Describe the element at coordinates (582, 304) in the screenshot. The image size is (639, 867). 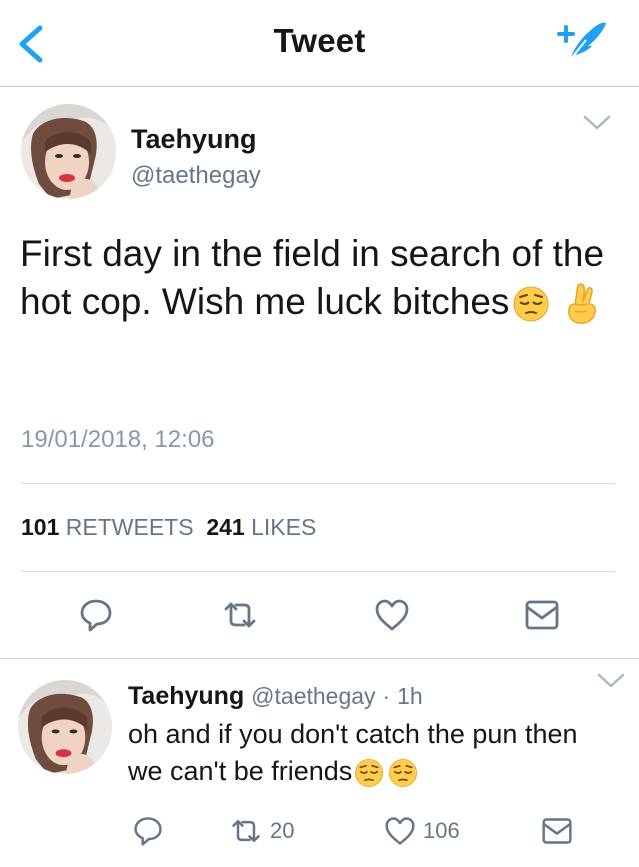
I see `crossed-fingers-emoji` at that location.